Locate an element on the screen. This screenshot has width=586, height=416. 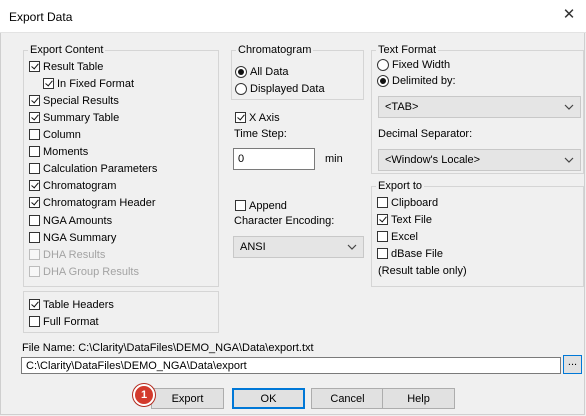
checkbox-x-axis: X Axis is located at coordinates (257, 117).